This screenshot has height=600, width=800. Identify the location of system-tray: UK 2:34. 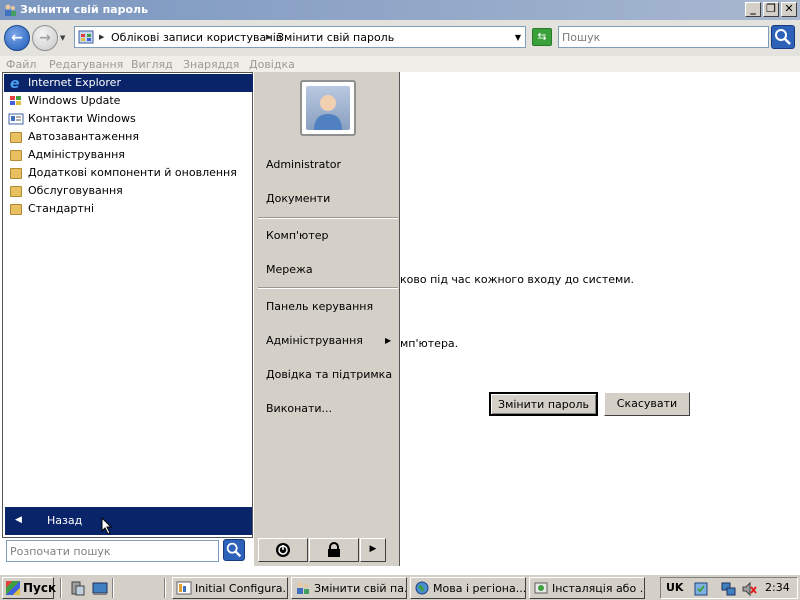
(729, 588).